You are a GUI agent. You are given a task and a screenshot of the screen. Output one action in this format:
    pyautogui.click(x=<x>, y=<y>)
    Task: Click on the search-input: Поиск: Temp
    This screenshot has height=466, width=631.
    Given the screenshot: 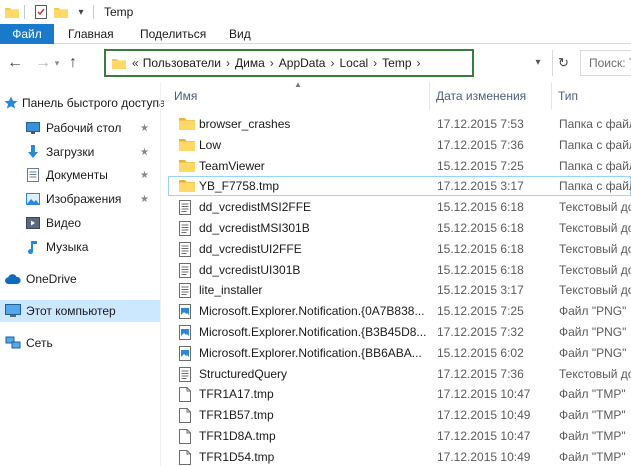 What is the action you would take?
    pyautogui.click(x=605, y=63)
    